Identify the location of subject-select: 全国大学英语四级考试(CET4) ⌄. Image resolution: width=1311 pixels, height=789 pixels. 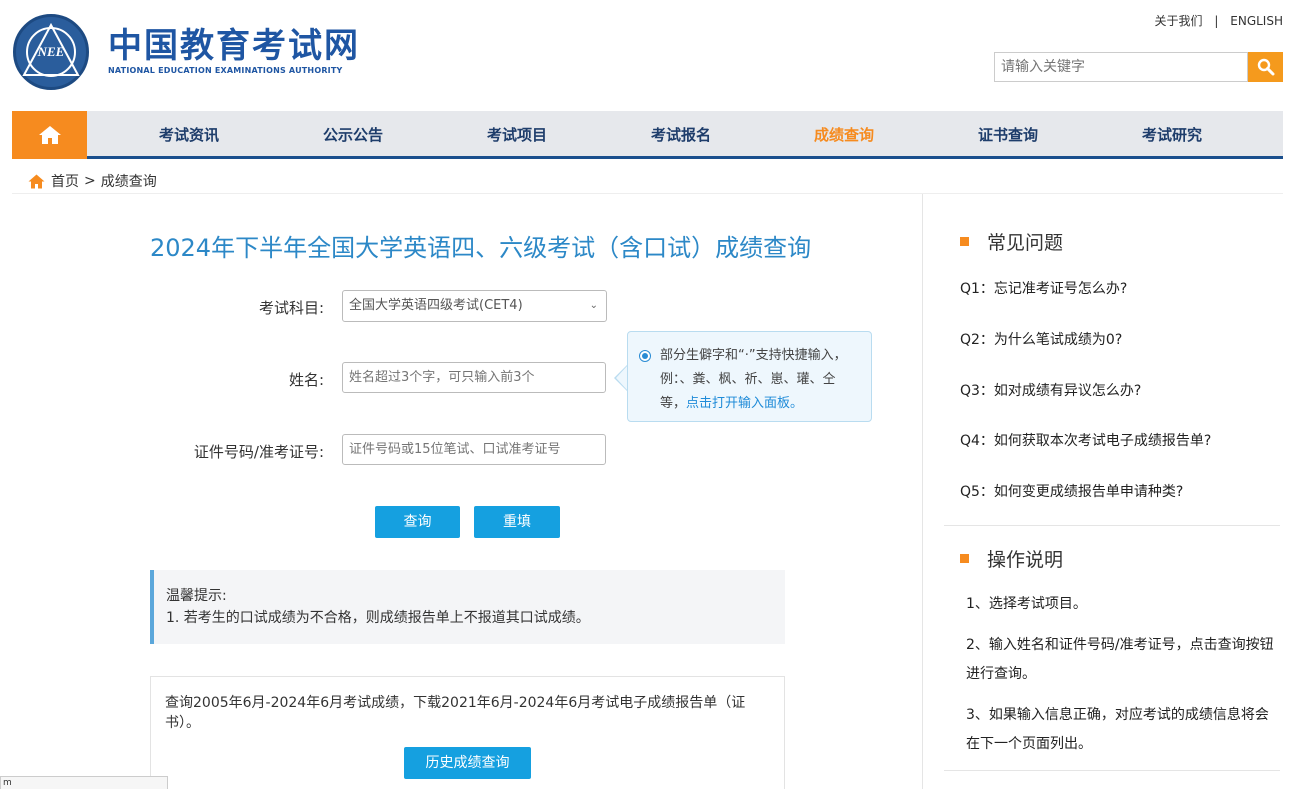
(474, 306).